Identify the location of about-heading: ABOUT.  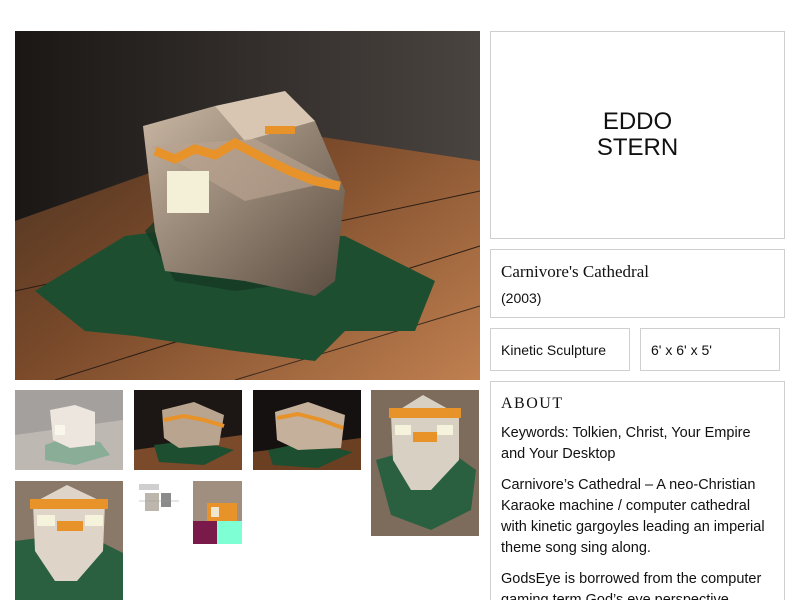
(532, 403).